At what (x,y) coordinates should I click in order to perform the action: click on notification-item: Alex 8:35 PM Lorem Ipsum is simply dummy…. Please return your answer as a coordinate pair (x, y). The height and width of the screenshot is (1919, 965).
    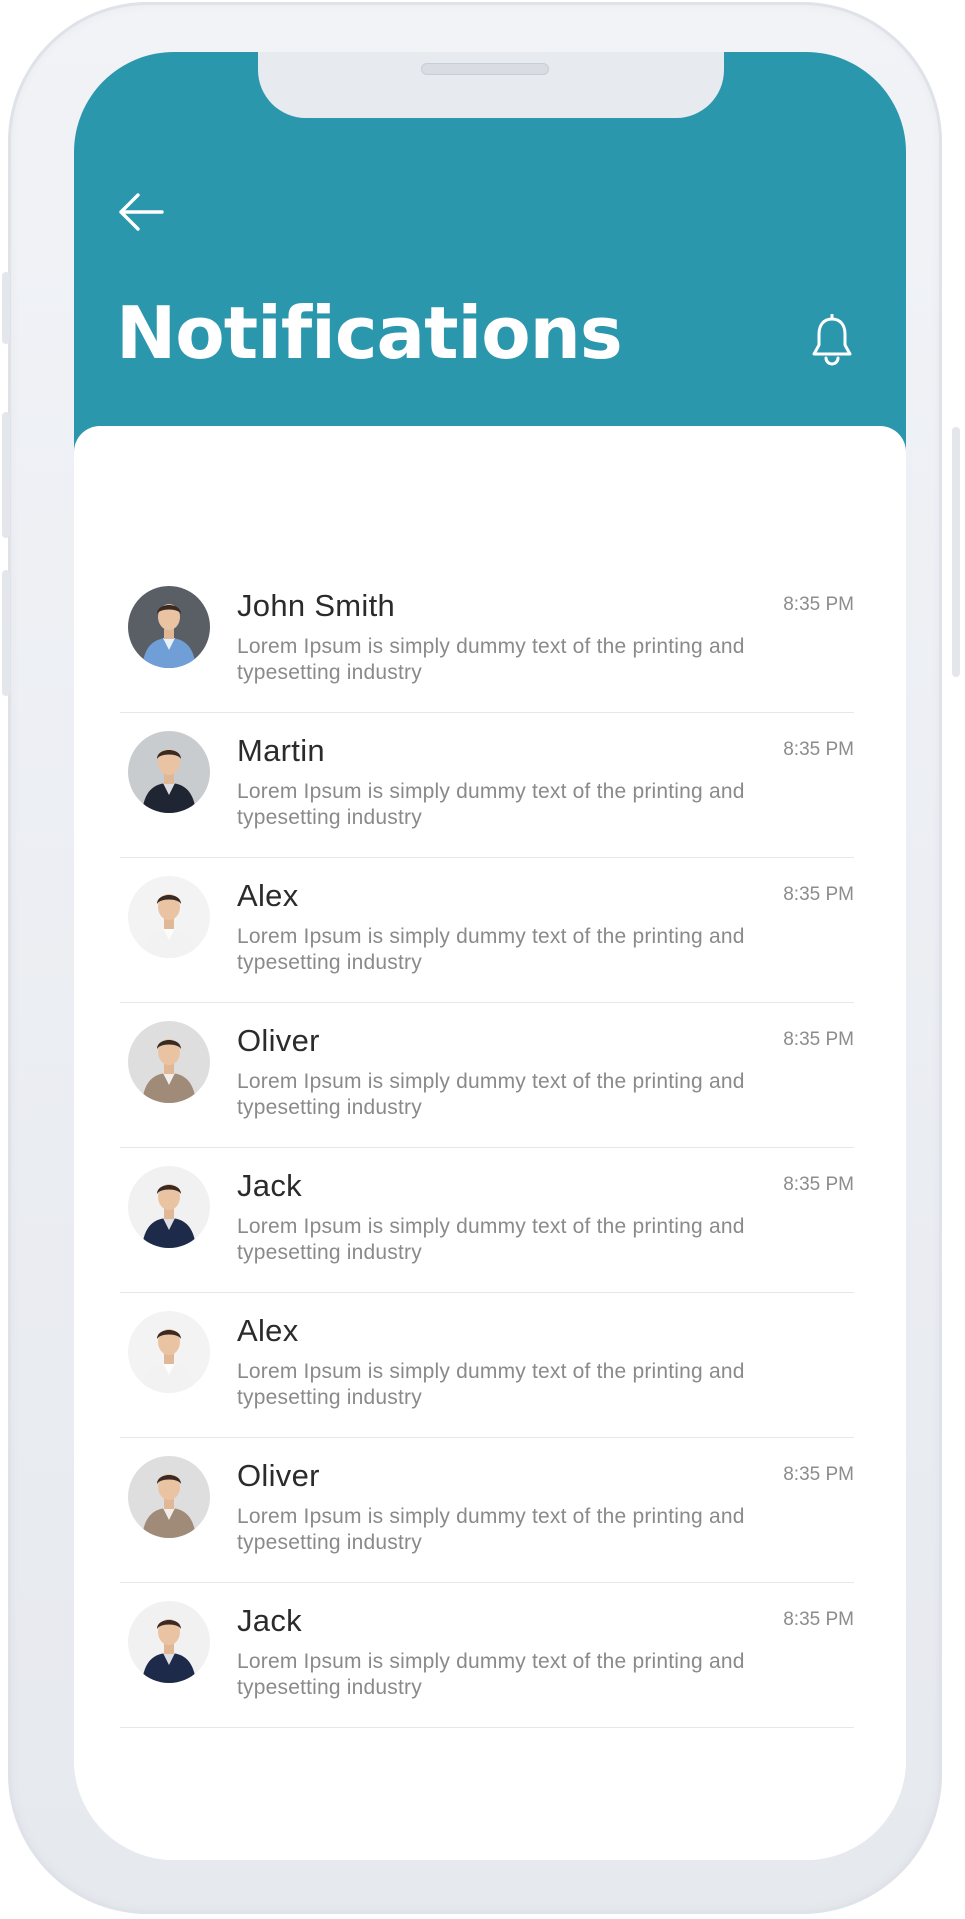
    Looking at the image, I should click on (487, 930).